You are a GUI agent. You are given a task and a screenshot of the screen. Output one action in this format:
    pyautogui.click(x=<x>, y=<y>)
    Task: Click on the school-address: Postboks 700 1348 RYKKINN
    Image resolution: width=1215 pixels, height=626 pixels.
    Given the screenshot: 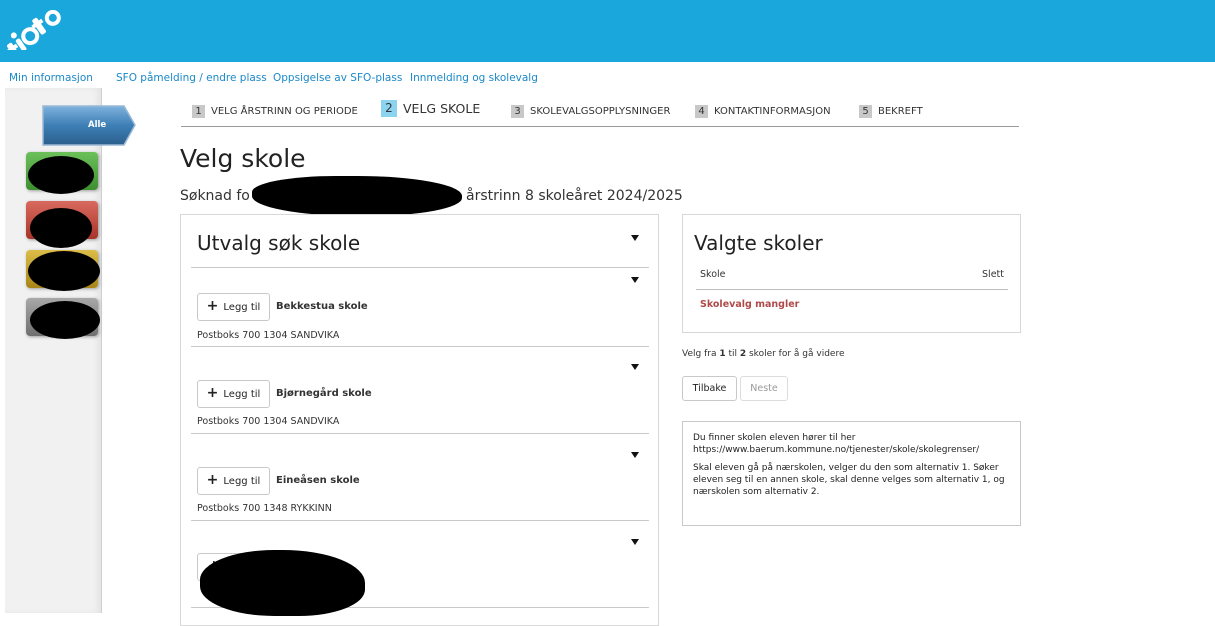 What is the action you would take?
    pyautogui.click(x=264, y=508)
    